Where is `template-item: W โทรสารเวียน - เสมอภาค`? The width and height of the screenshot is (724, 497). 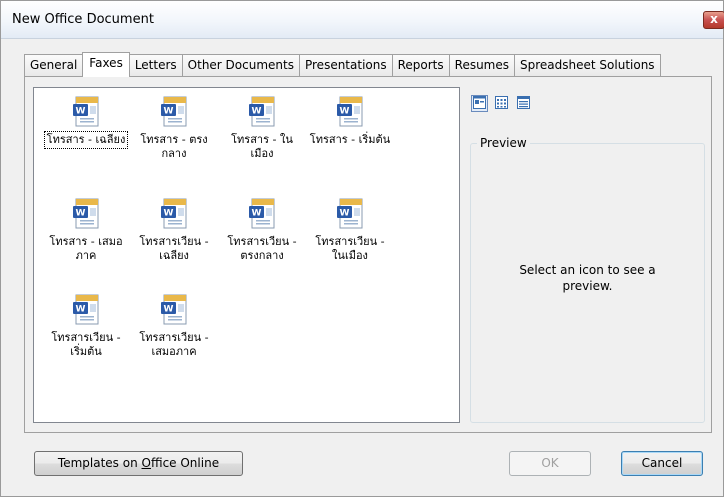 template-item: W โทรสารเวียน - เสมอภาค is located at coordinates (174, 327).